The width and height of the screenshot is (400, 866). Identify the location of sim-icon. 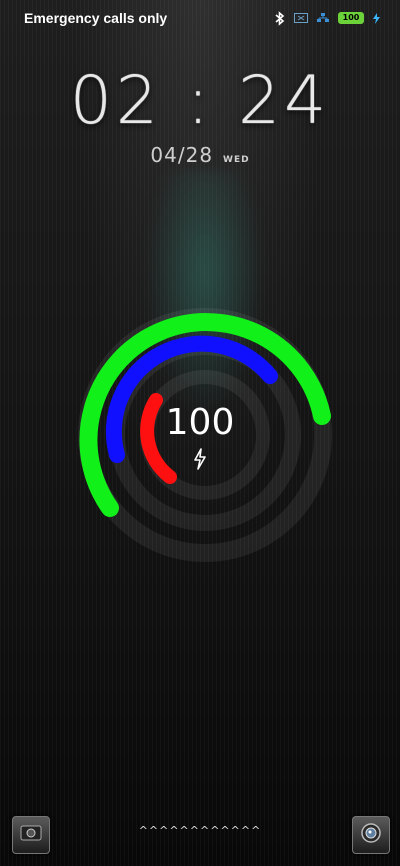
(301, 18).